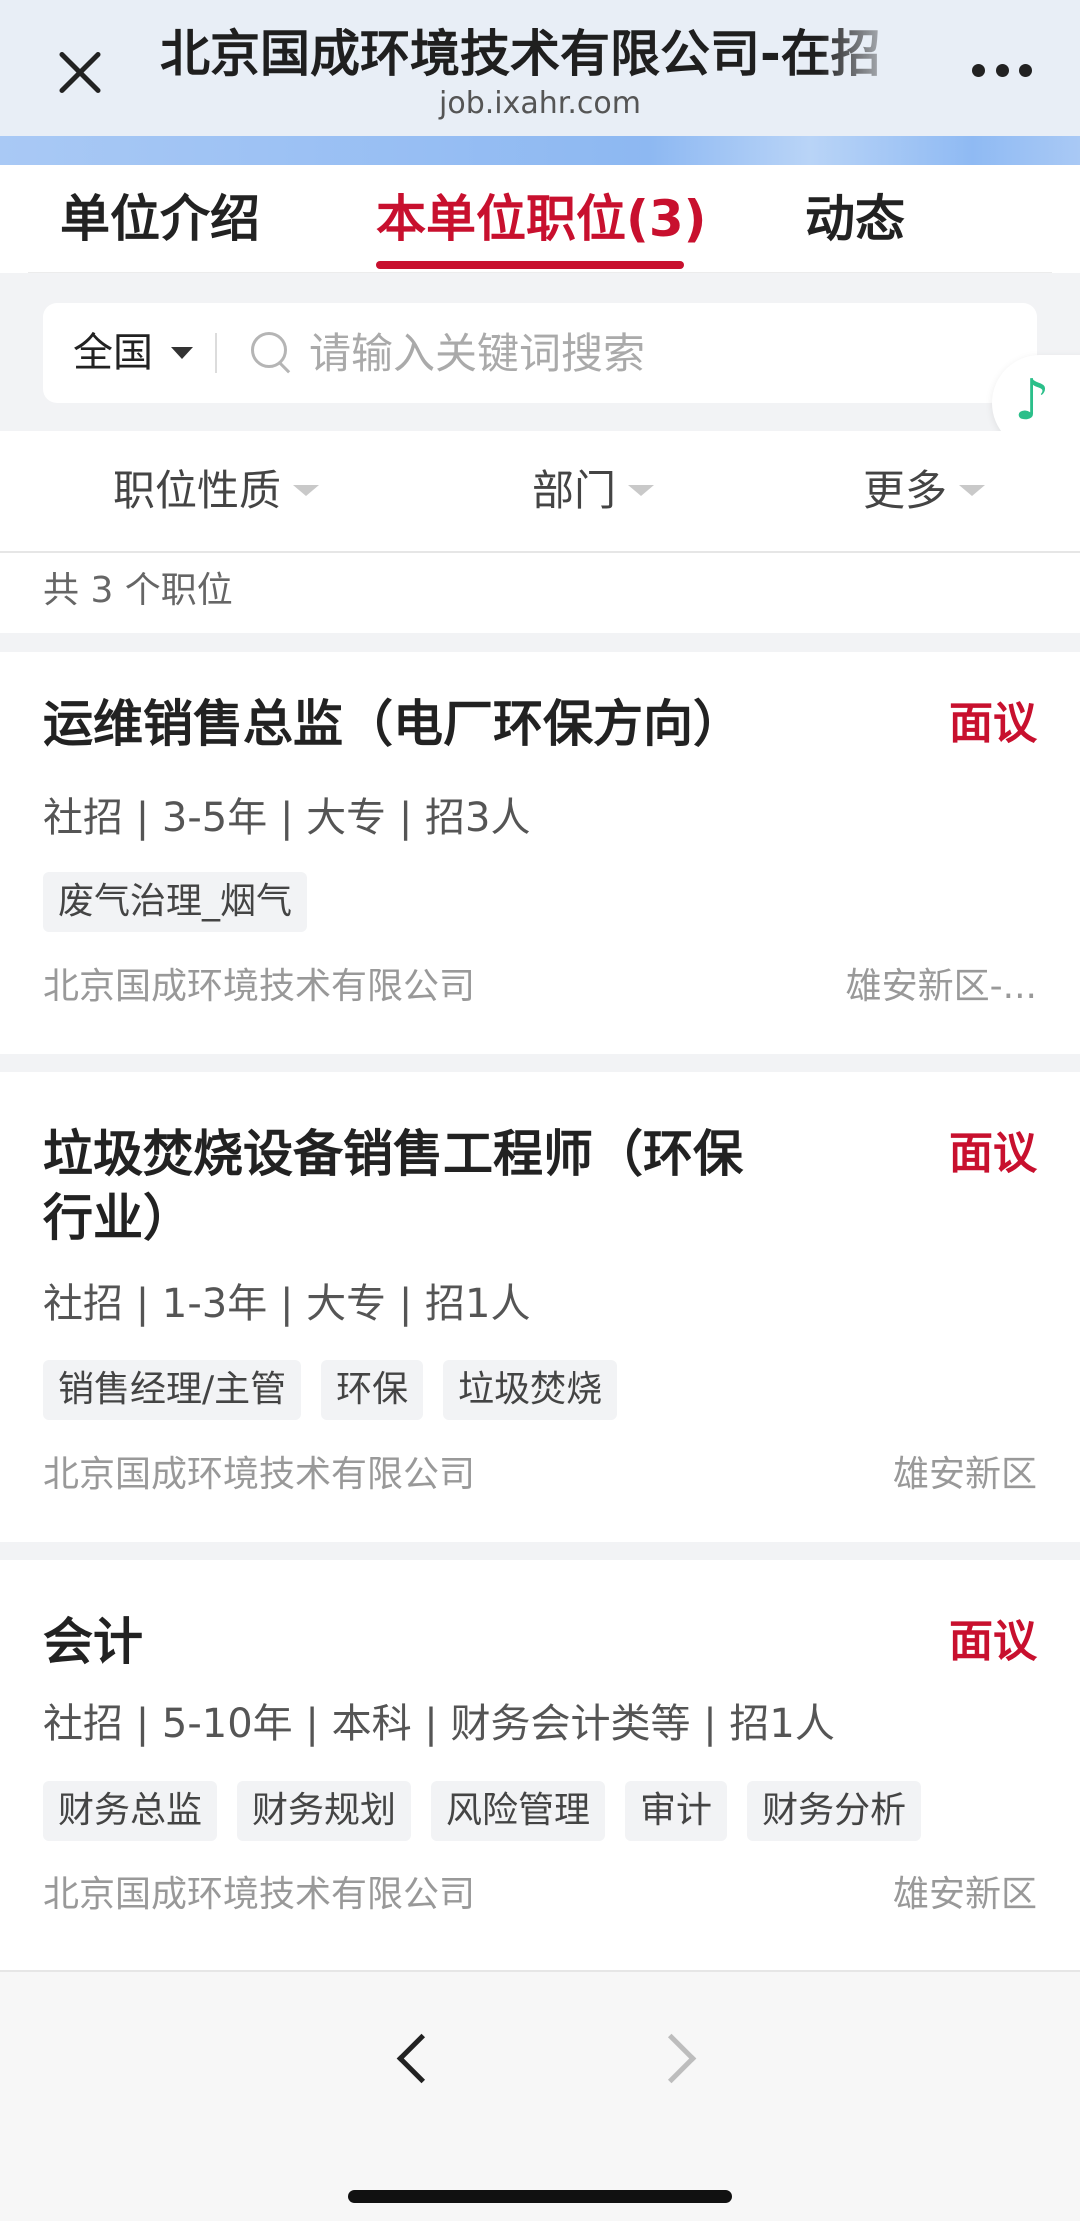 This screenshot has height=2221, width=1080. Describe the element at coordinates (574, 490) in the screenshot. I see `filter-label: 部门` at that location.